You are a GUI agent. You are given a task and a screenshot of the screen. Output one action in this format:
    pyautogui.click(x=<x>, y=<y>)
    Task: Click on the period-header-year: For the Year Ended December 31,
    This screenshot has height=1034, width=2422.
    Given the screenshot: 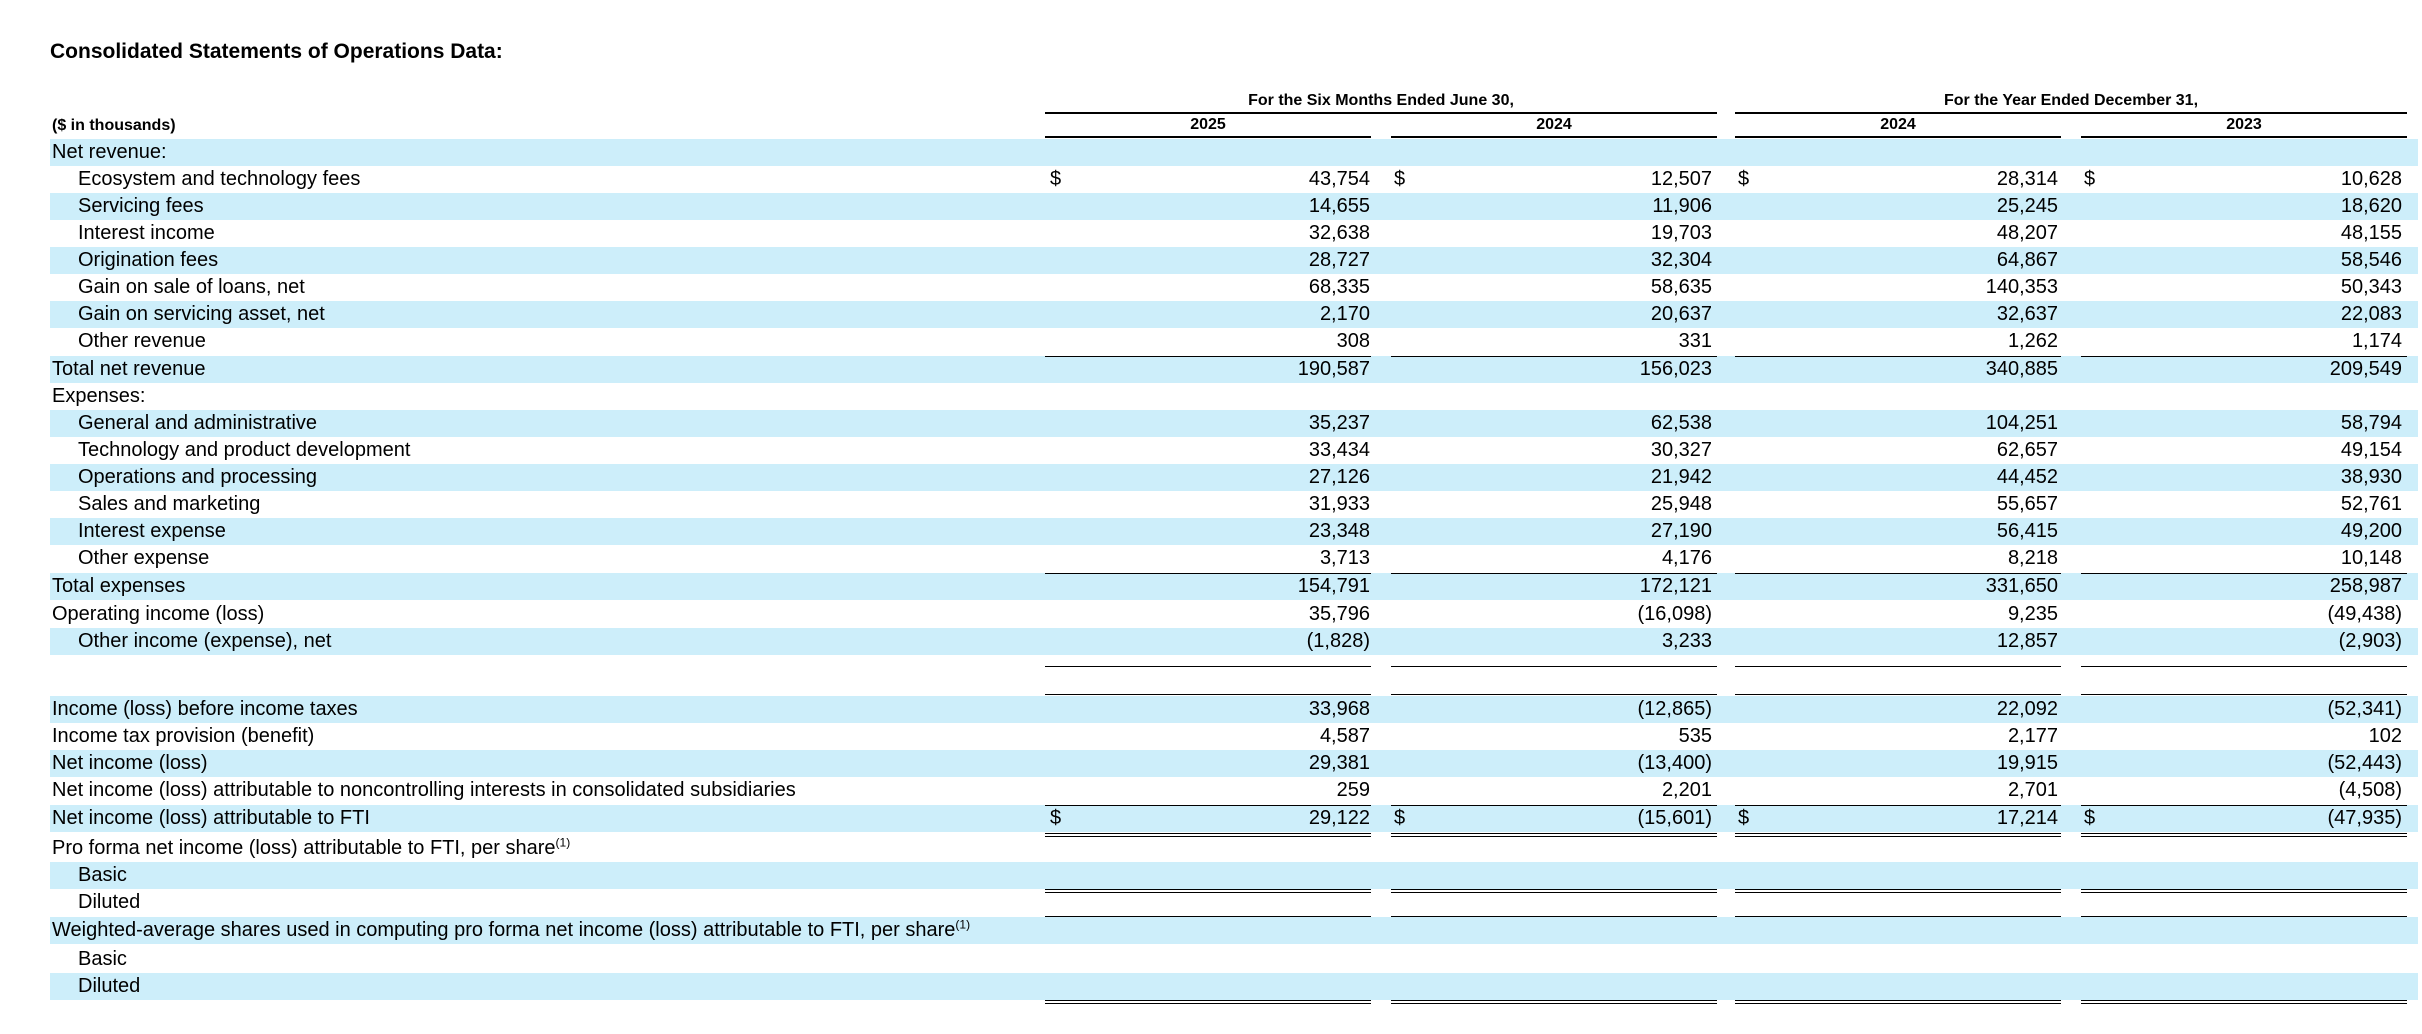 What is the action you would take?
    pyautogui.click(x=2071, y=100)
    